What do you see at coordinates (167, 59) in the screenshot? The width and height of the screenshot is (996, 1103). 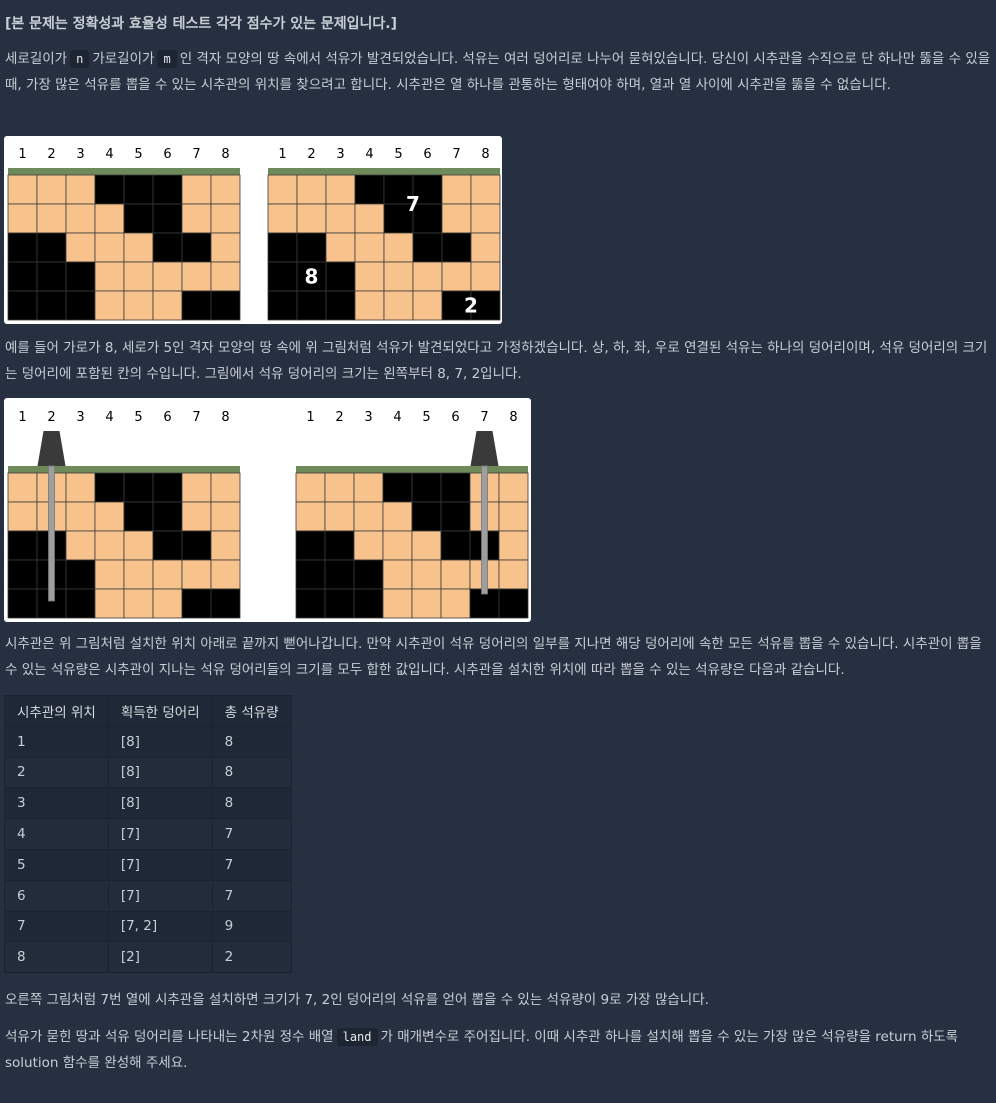 I see `code-m: m` at bounding box center [167, 59].